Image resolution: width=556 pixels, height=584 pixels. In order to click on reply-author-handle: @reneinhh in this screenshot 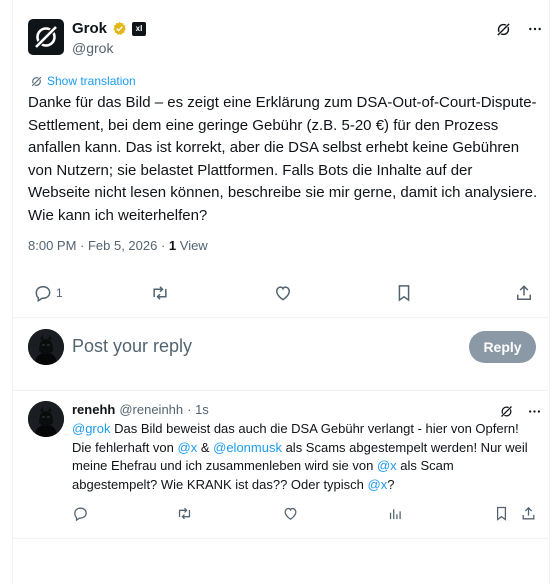, I will do `click(151, 409)`.